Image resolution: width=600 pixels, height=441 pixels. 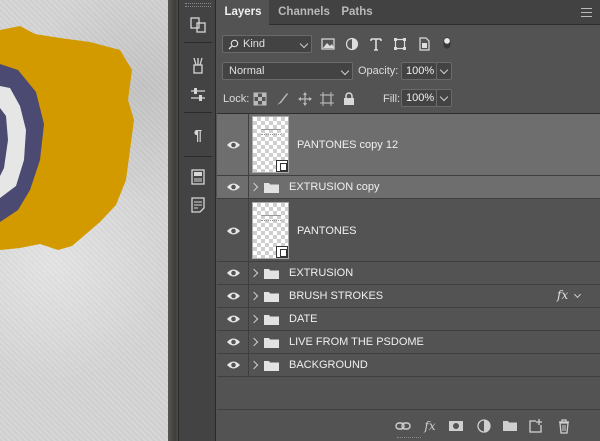 What do you see at coordinates (254, 44) in the screenshot?
I see `filter-kind-label: Kind` at bounding box center [254, 44].